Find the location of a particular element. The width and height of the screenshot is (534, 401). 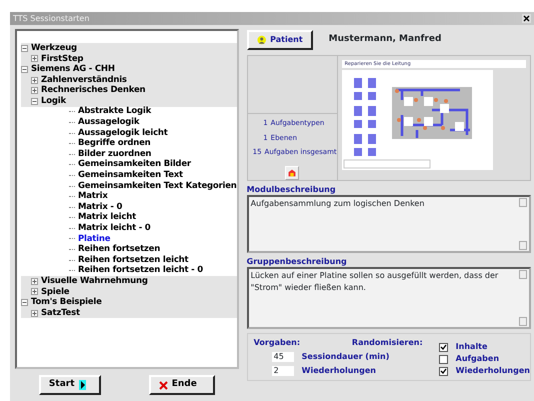

number-field: 2 is located at coordinates (283, 371).